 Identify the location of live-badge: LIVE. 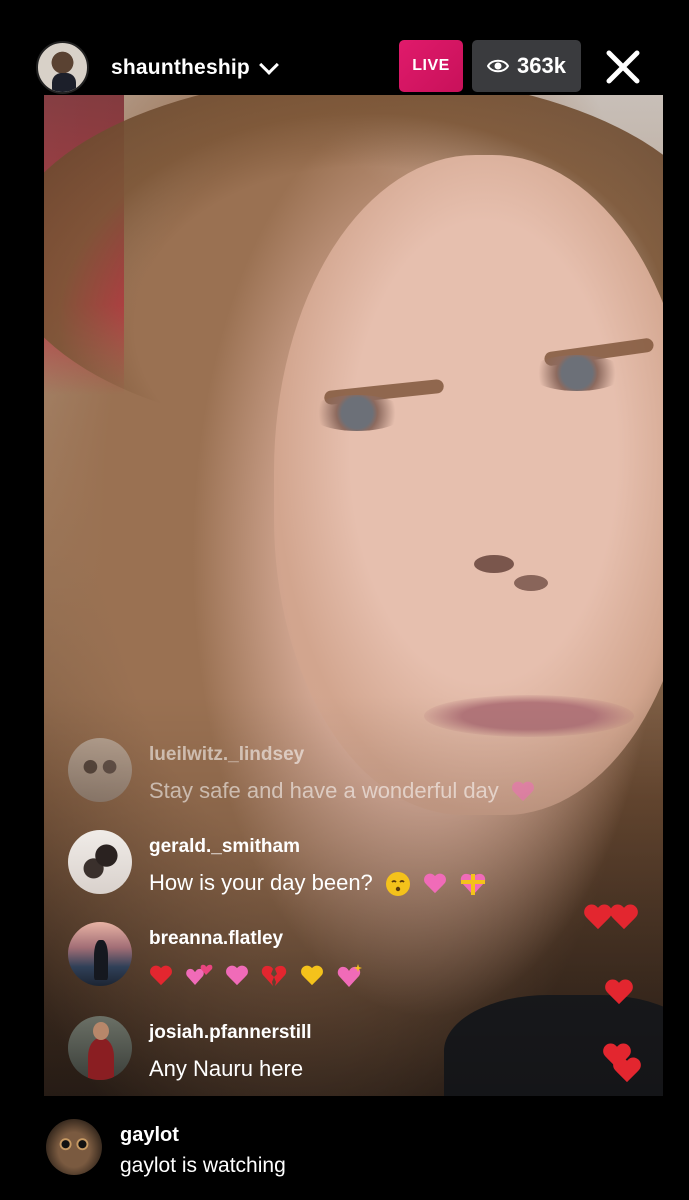
(431, 66).